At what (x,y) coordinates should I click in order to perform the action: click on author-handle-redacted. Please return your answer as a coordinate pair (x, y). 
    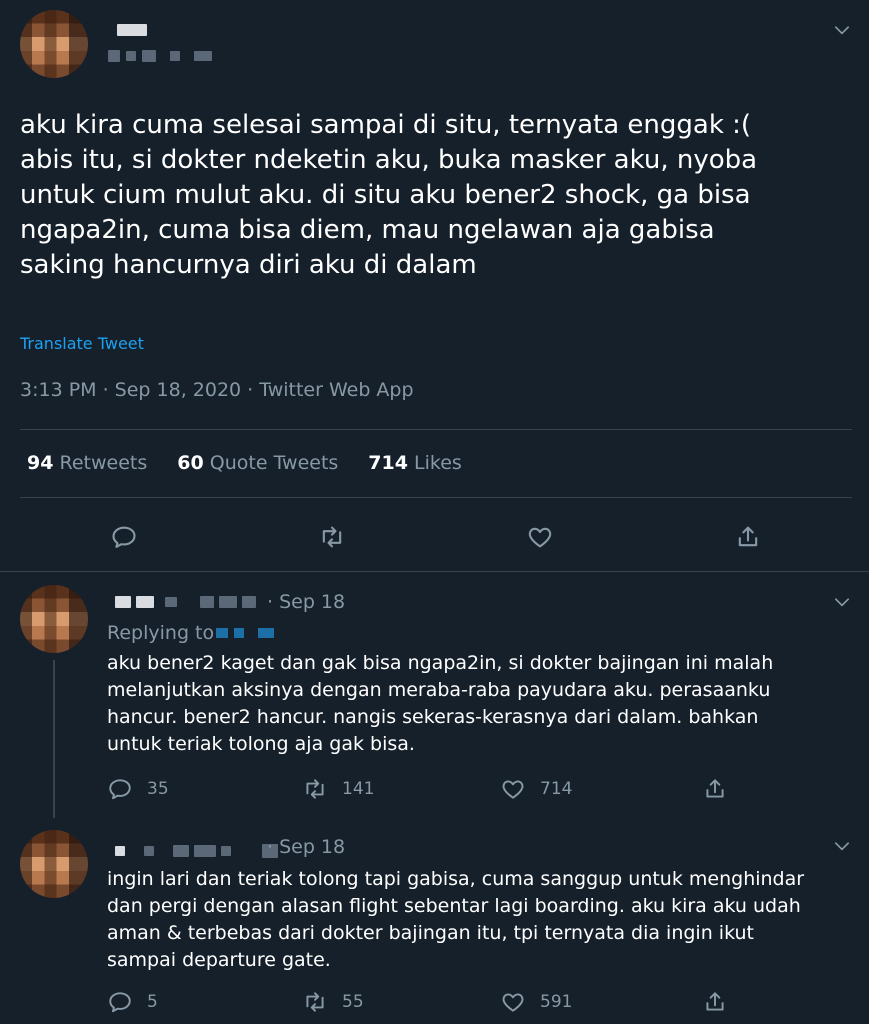
    Looking at the image, I should click on (160, 56).